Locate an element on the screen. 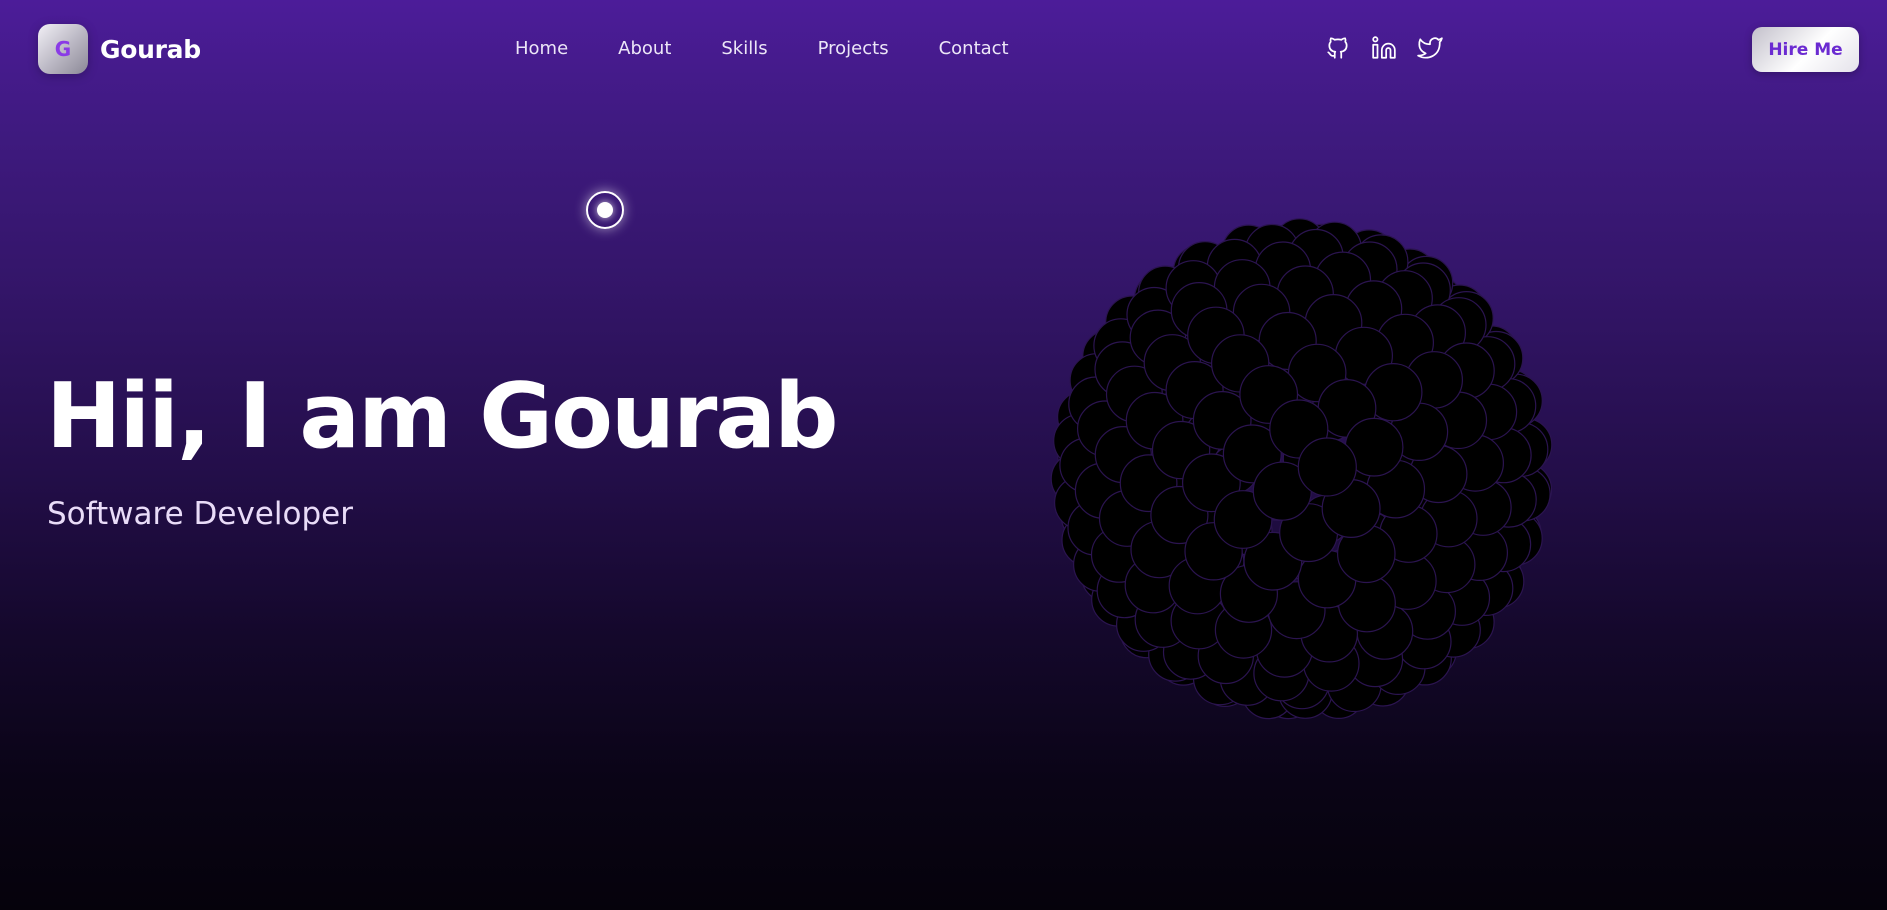 The image size is (1887, 910). main-nav: Home About Skills Projects Contact is located at coordinates (787, 49).